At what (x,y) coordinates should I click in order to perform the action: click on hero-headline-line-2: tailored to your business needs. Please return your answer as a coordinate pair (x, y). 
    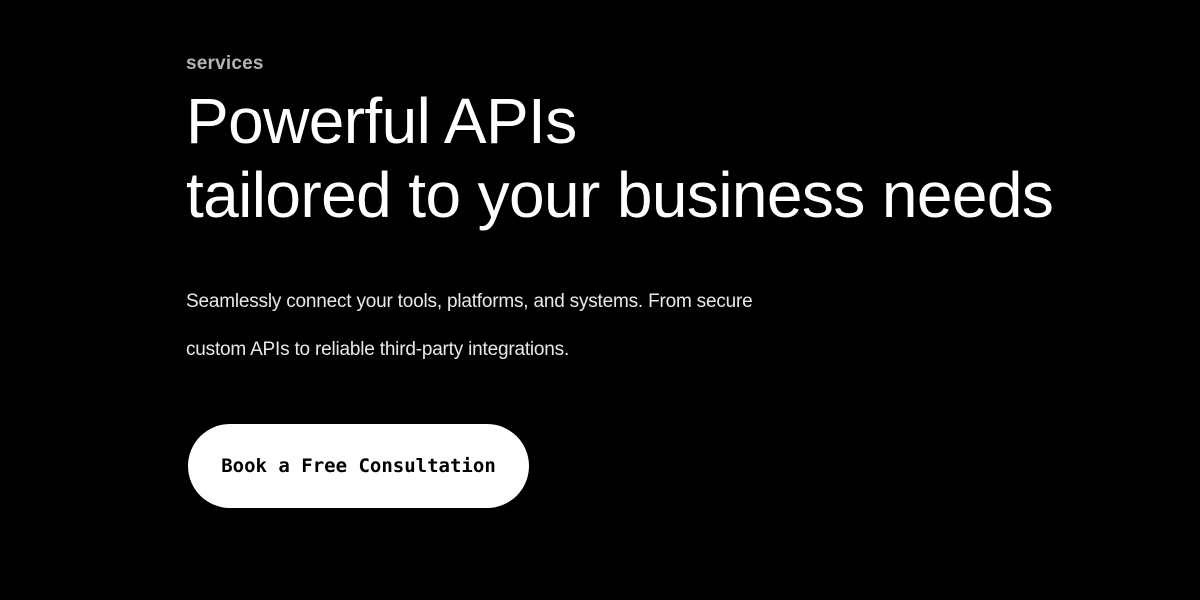
    Looking at the image, I should click on (620, 195).